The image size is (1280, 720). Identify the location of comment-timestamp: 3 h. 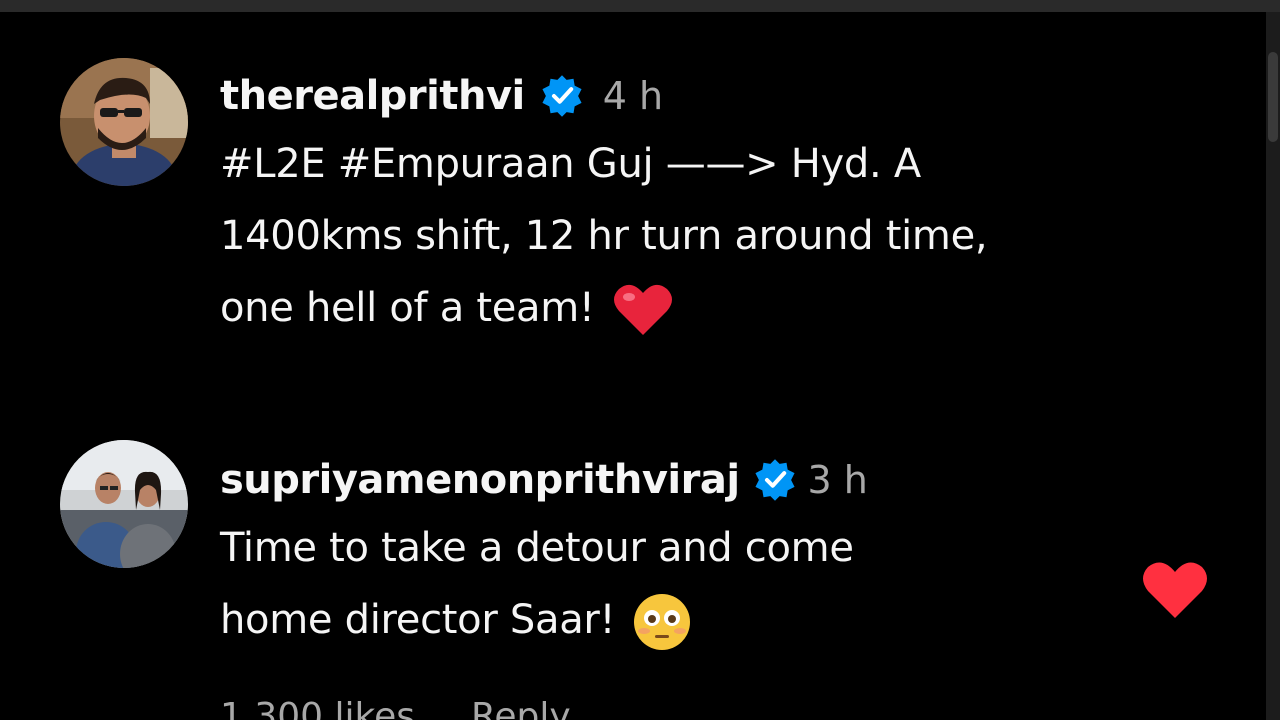
(838, 480).